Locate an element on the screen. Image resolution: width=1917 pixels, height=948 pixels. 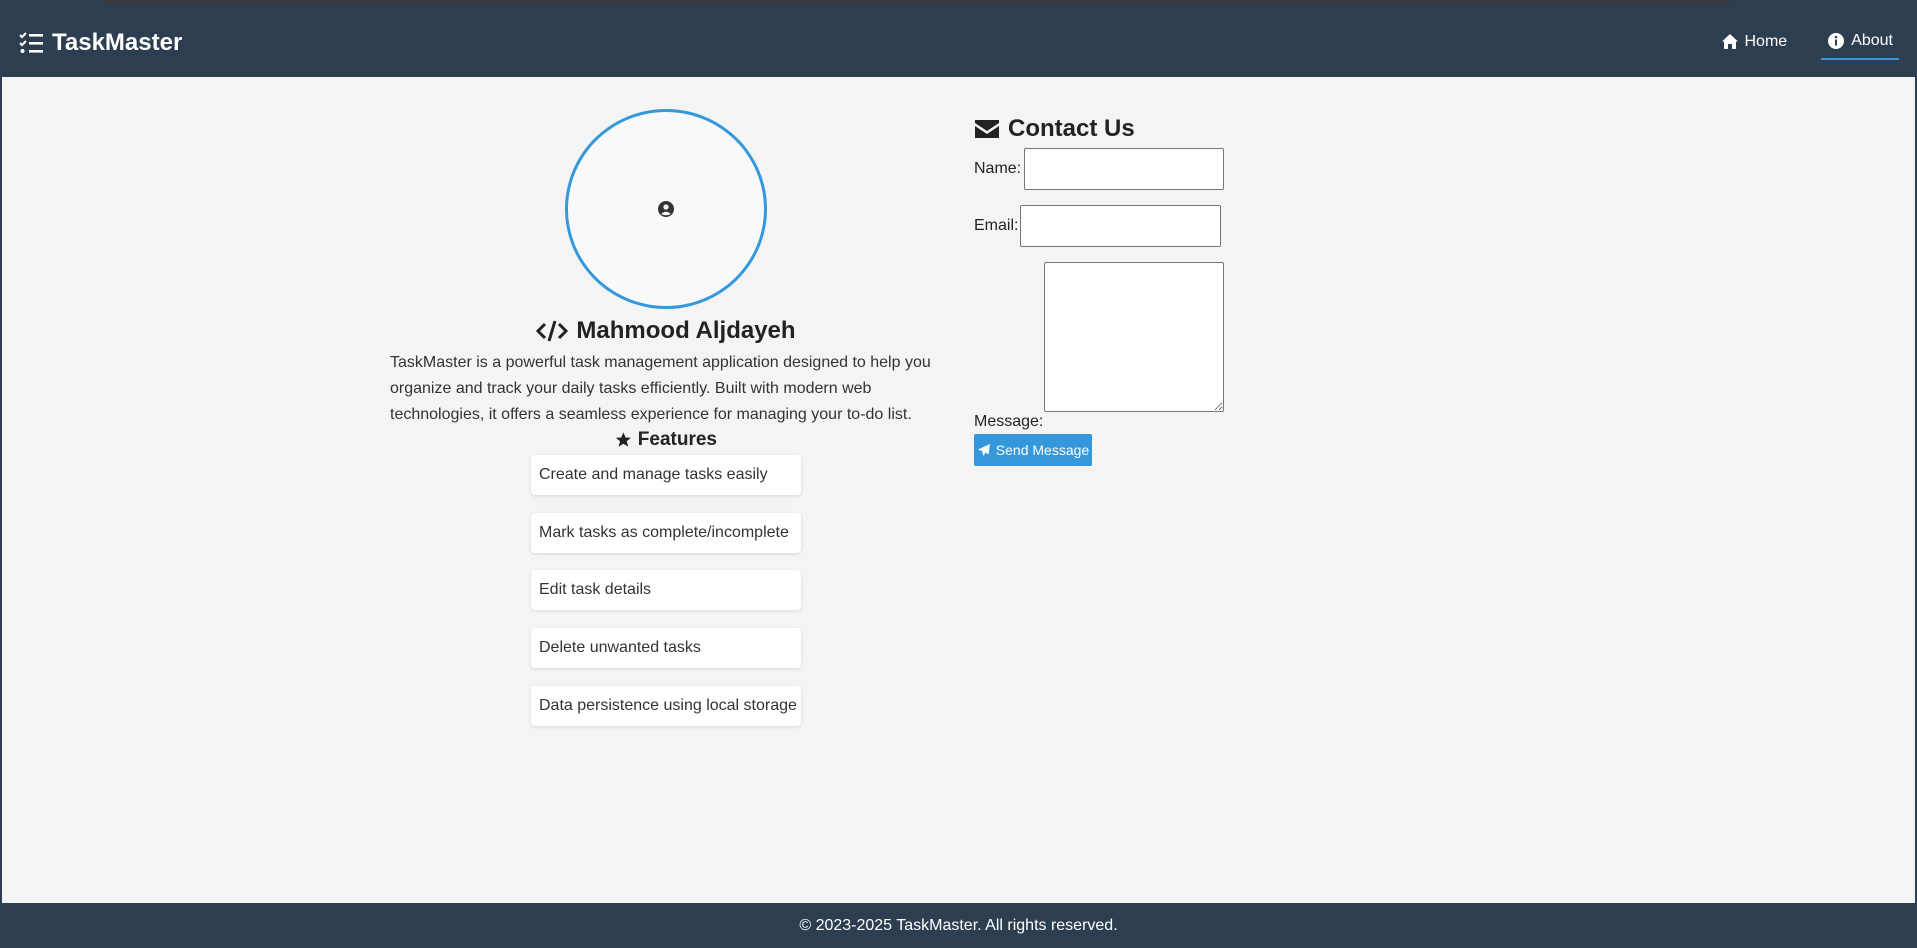
nav-about-link: About is located at coordinates (1860, 44).